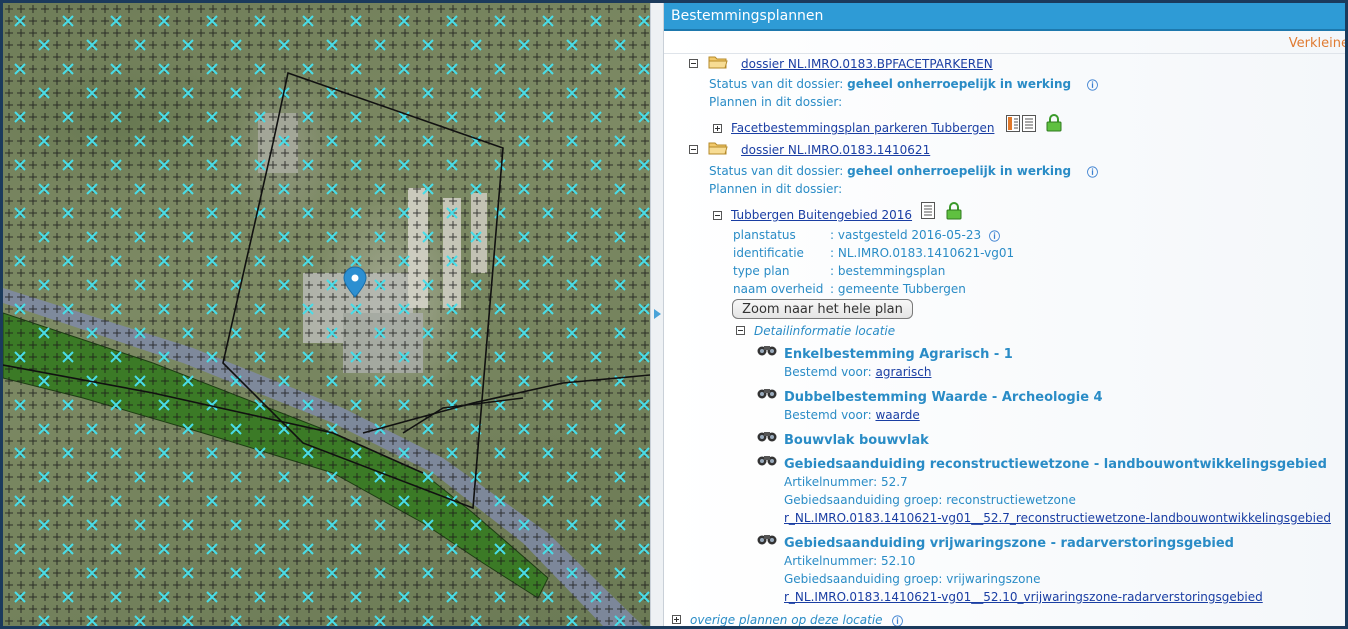  I want to click on divider, so click(1004, 53).